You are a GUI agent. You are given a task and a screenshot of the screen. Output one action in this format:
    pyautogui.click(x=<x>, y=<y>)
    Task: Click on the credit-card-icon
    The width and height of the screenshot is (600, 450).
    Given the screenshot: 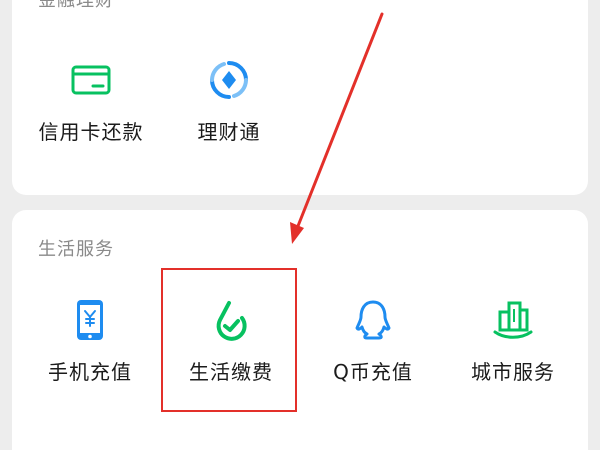 What is the action you would take?
    pyautogui.click(x=91, y=80)
    